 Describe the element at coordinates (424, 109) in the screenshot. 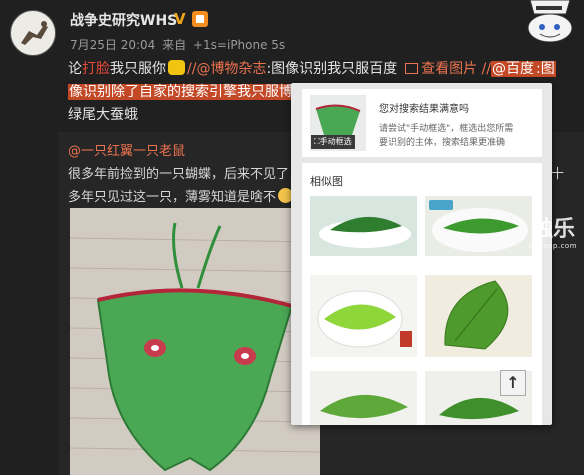

I see `satisfaction-question: 您对搜索结果满意吗` at that location.